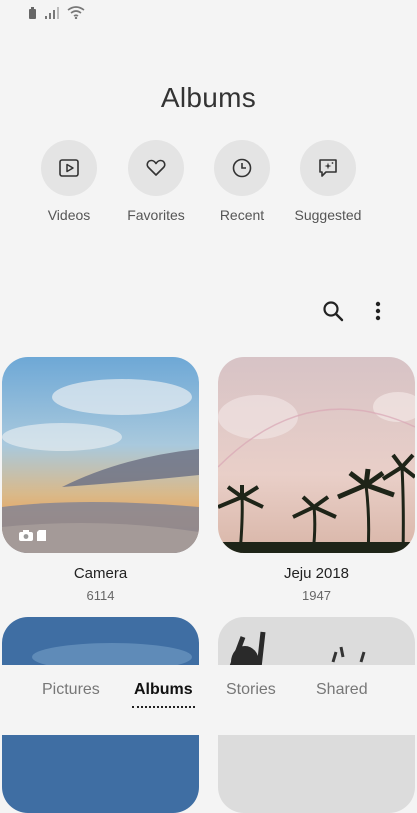 This screenshot has height=813, width=417. What do you see at coordinates (251, 690) in the screenshot?
I see `tab-stories: Stories` at bounding box center [251, 690].